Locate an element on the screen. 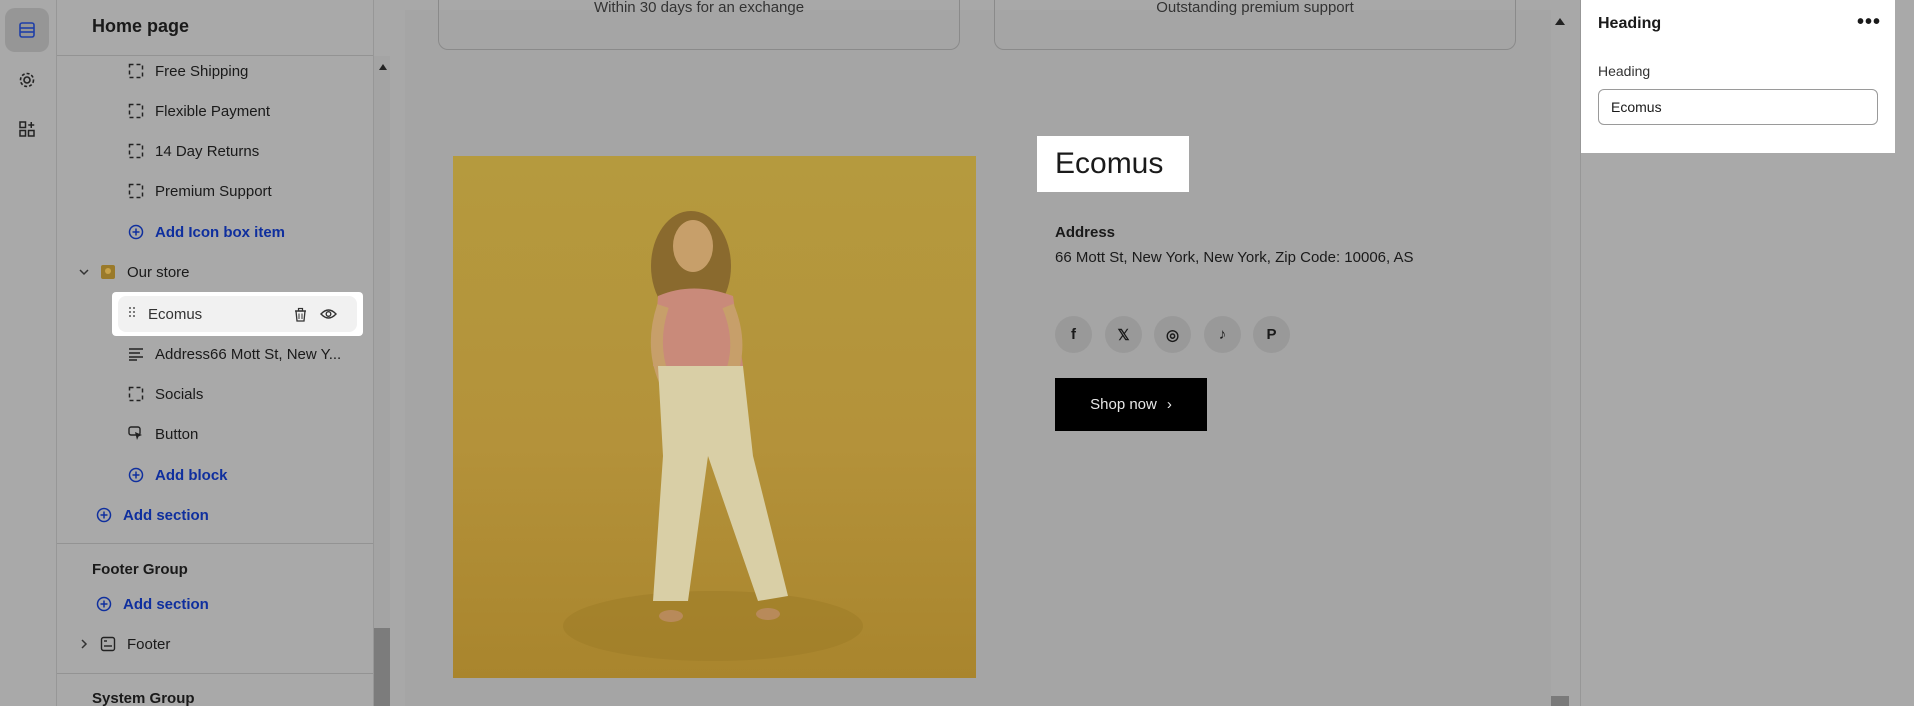 The width and height of the screenshot is (1914, 706). x-icon: 𝕏 is located at coordinates (1123, 334).